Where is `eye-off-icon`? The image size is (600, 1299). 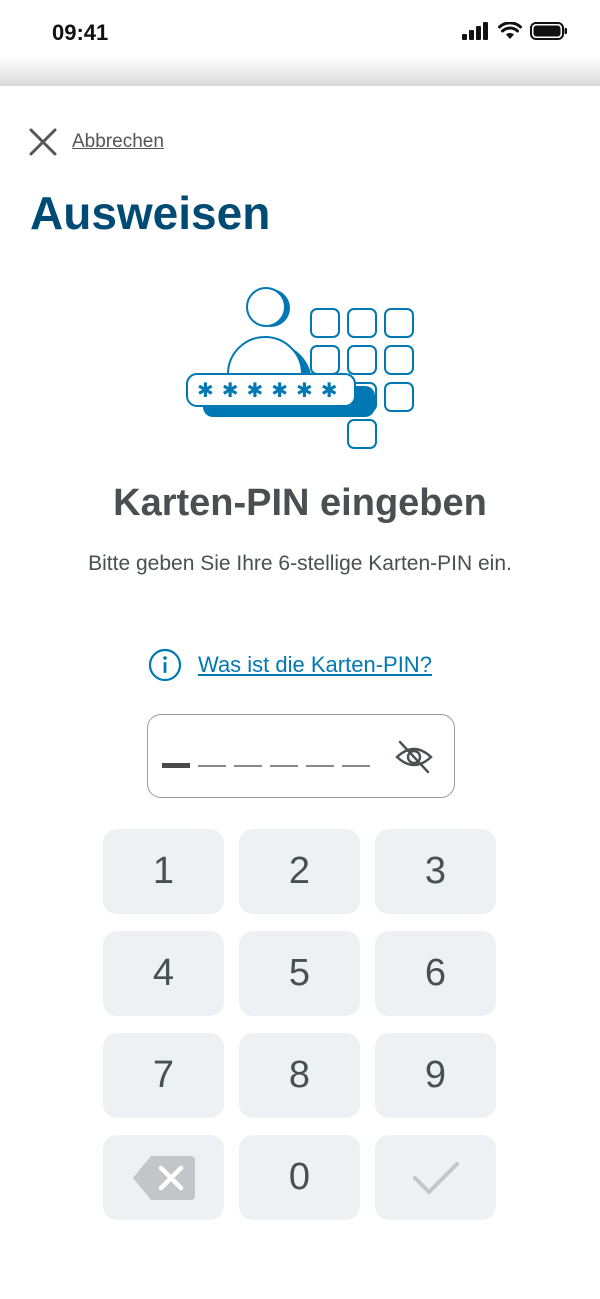
eye-off-icon is located at coordinates (414, 757).